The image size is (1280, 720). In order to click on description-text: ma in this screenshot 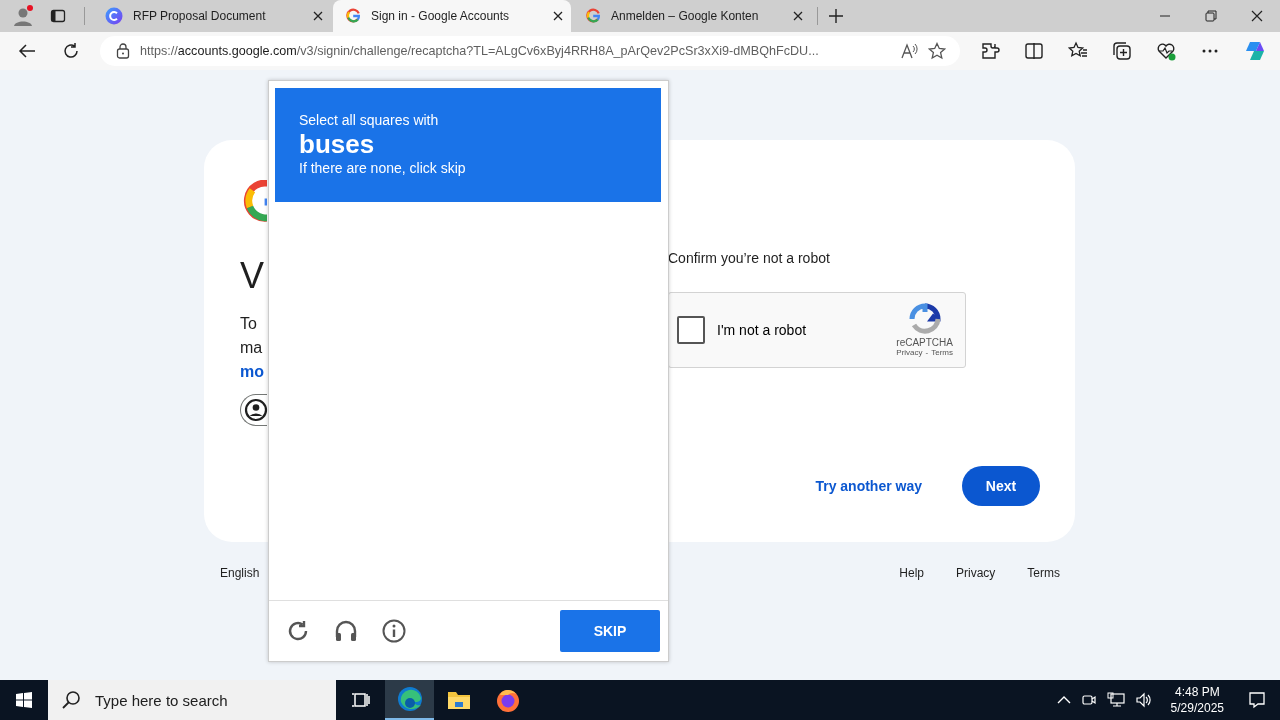, I will do `click(251, 348)`.